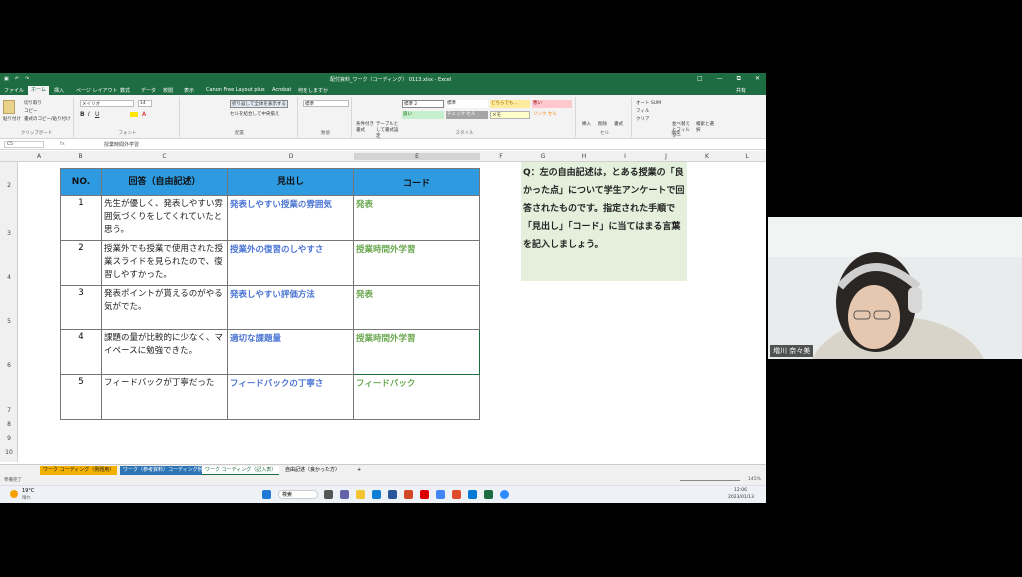 The image size is (1022, 577). I want to click on column-header: K, so click(707, 156).